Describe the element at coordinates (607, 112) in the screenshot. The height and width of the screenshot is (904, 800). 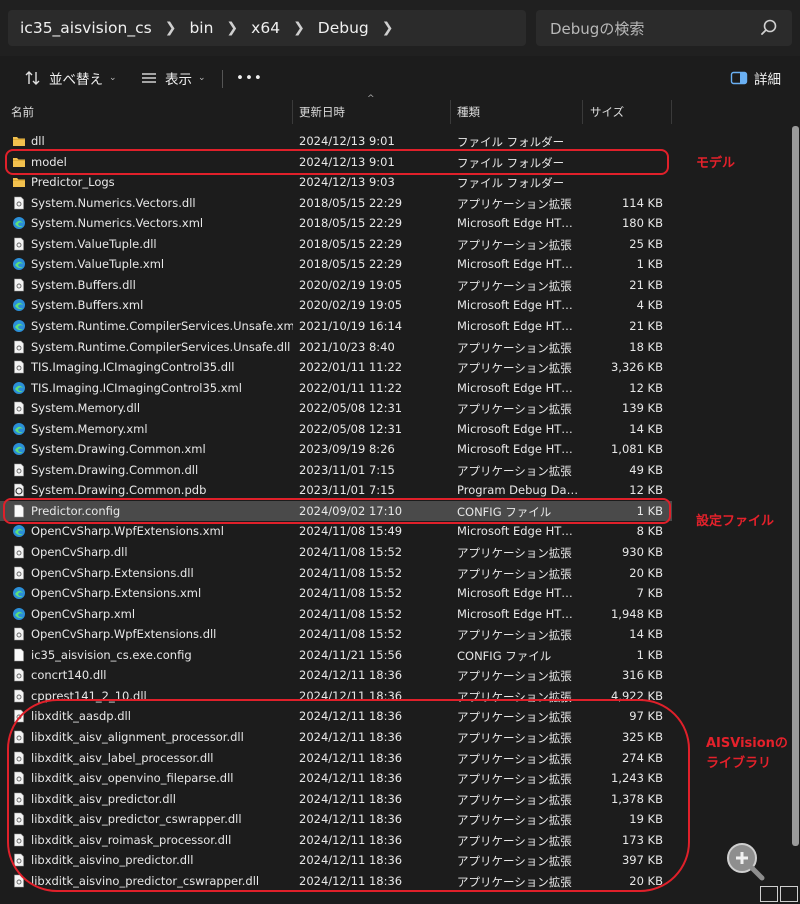
I see `column-size: サイズ` at that location.